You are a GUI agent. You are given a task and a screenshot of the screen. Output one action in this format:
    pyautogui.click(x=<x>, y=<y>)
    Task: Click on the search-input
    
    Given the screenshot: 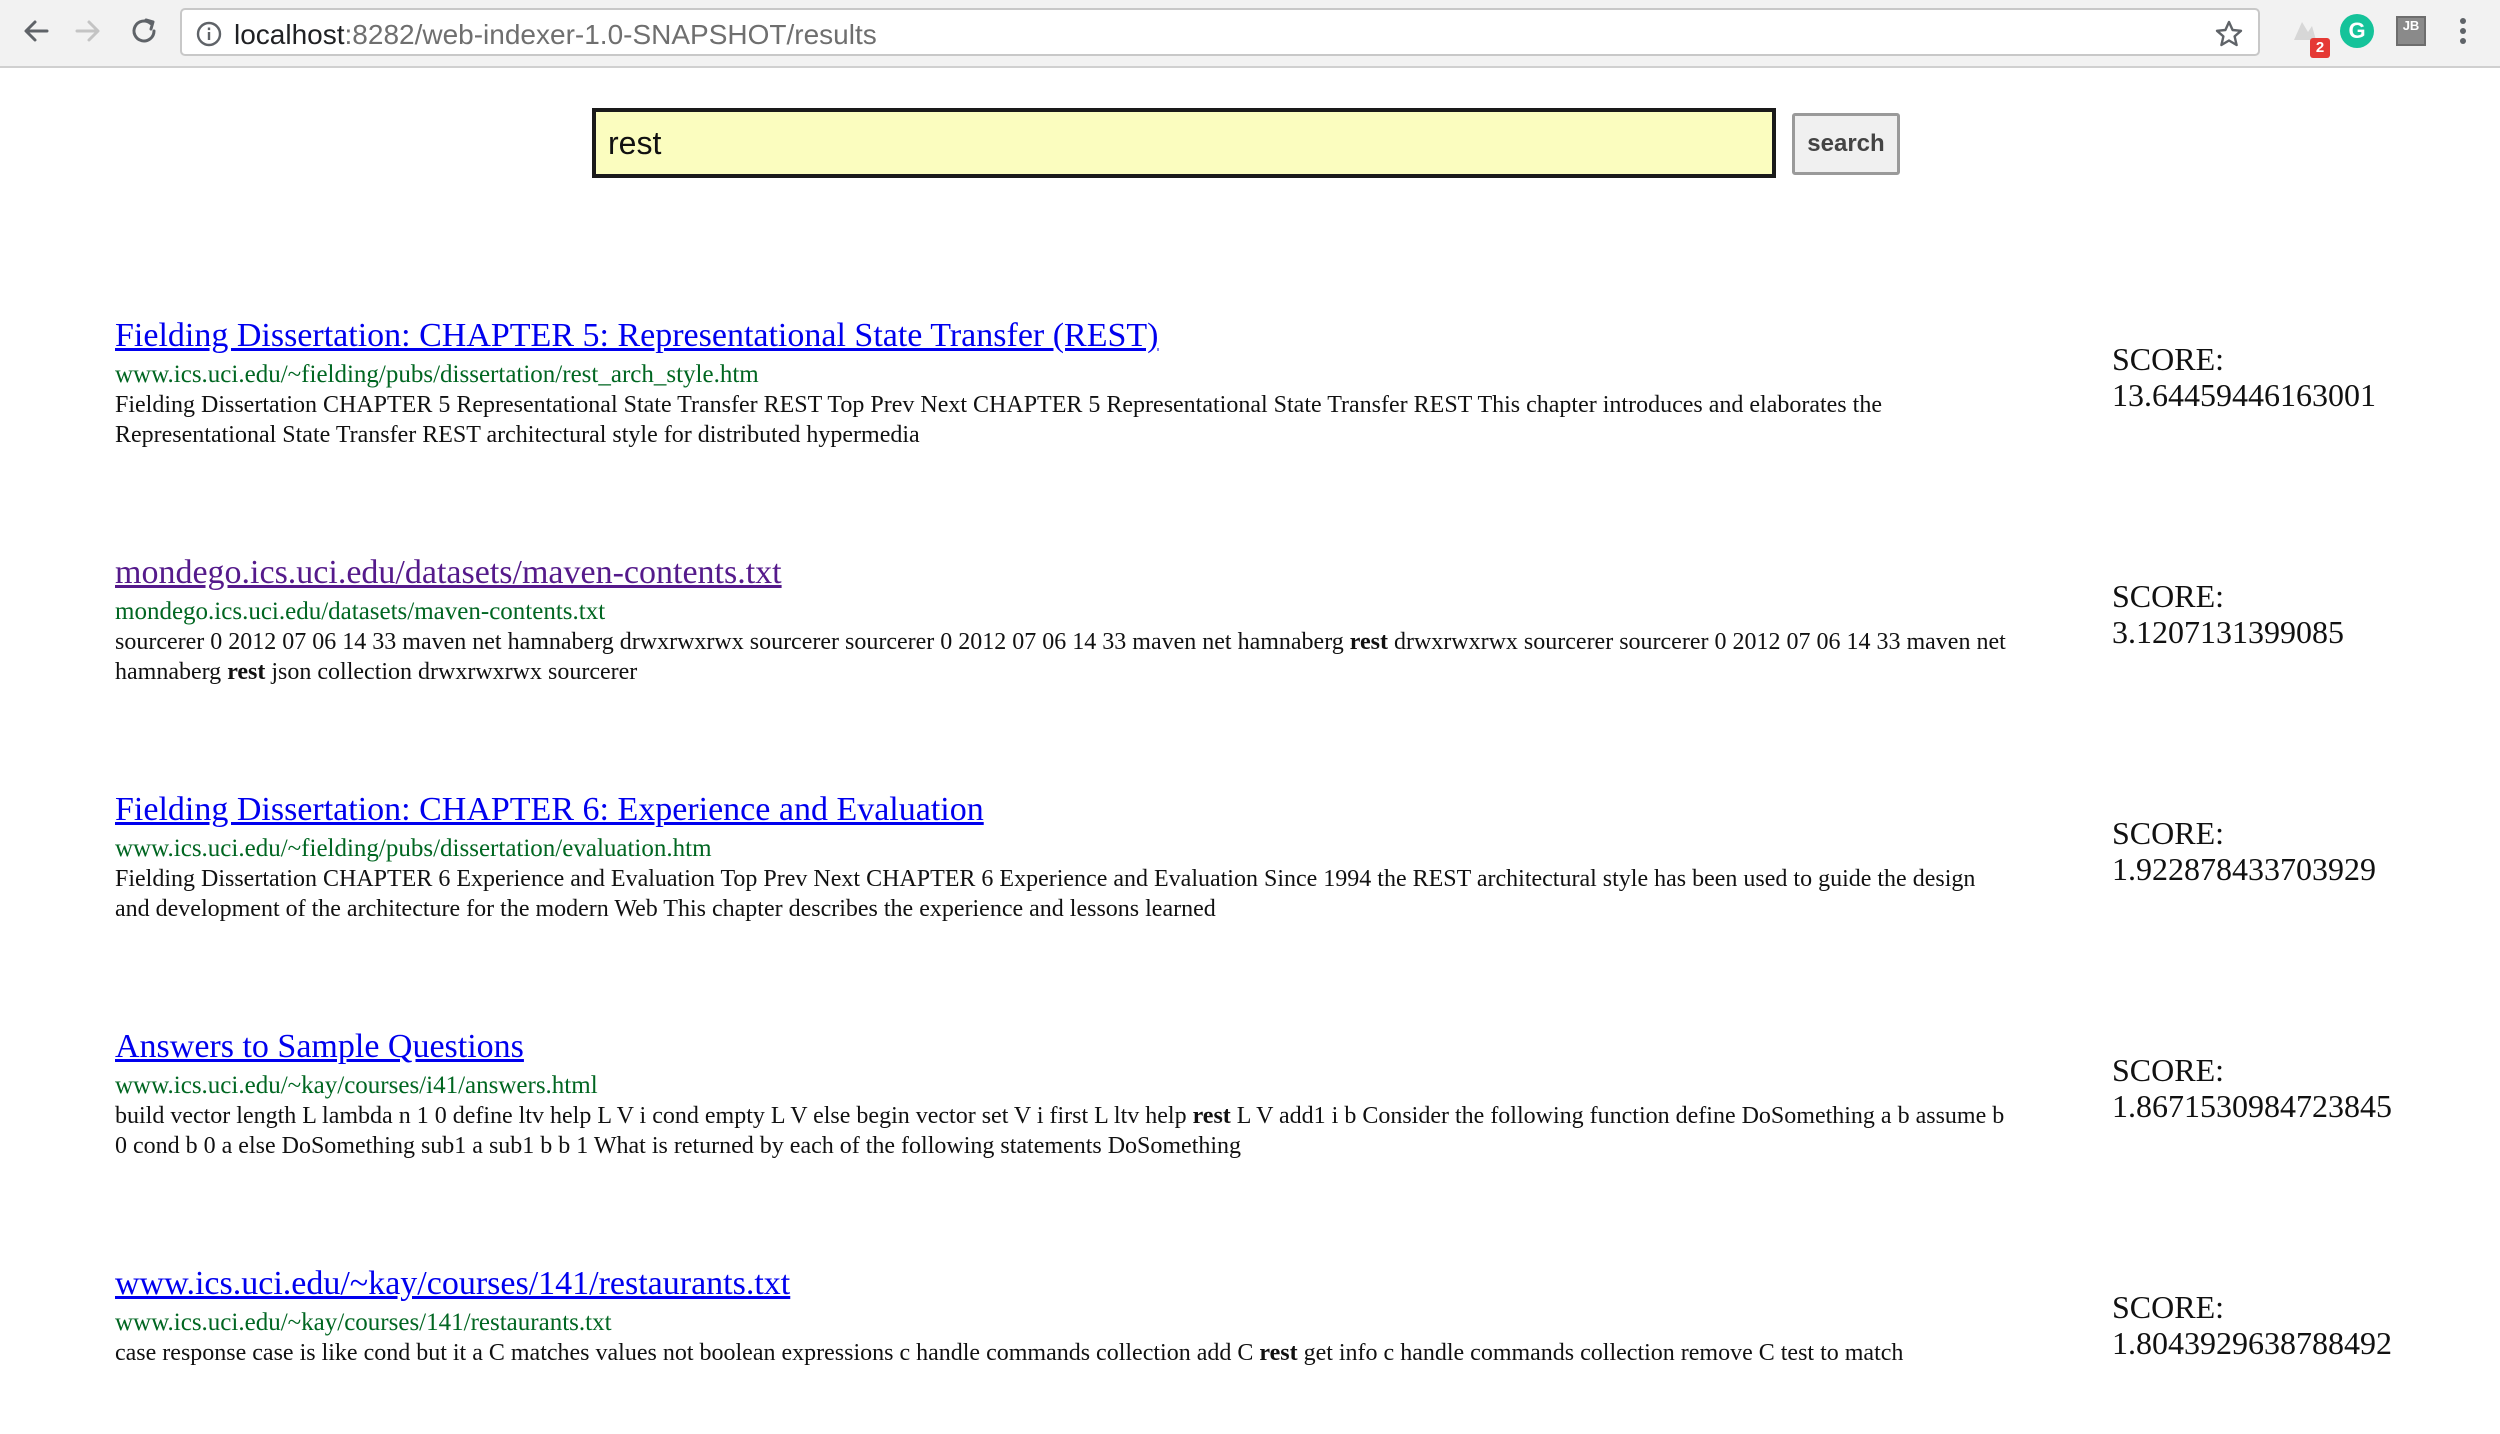 What is the action you would take?
    pyautogui.click(x=1184, y=143)
    